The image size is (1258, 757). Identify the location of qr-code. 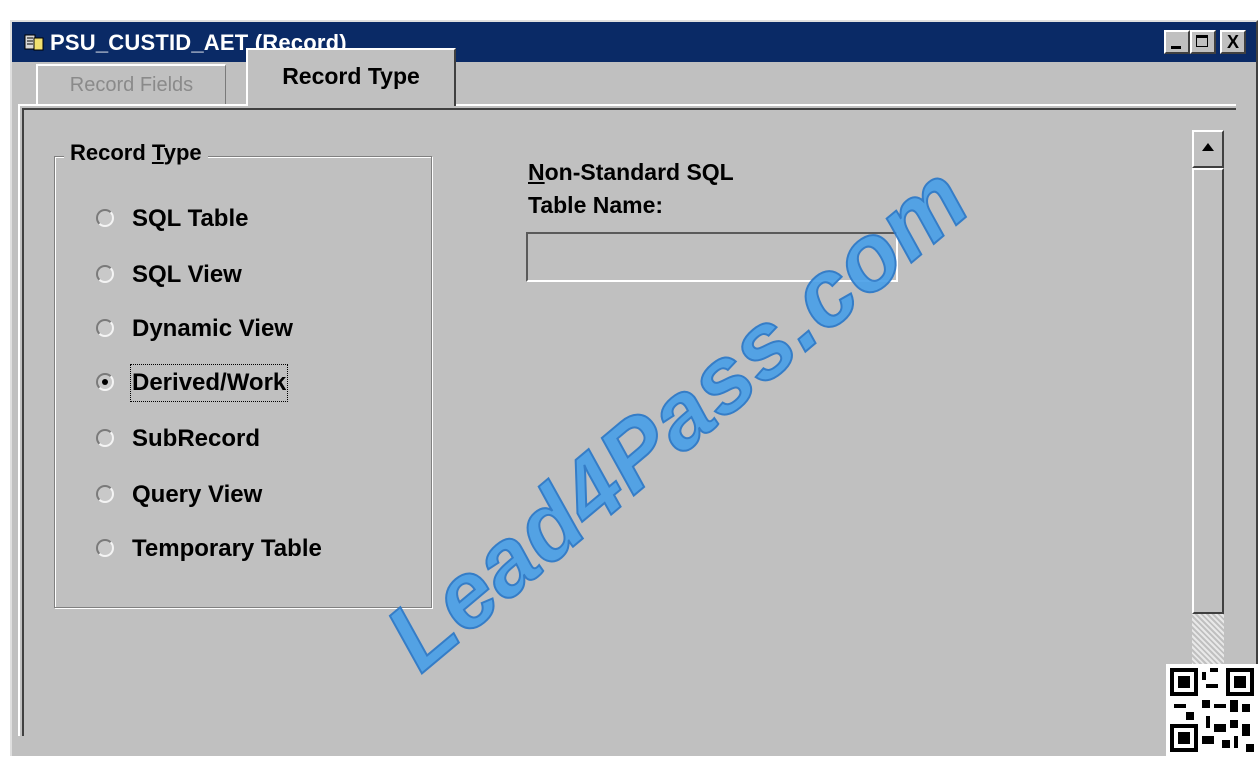
(1212, 710).